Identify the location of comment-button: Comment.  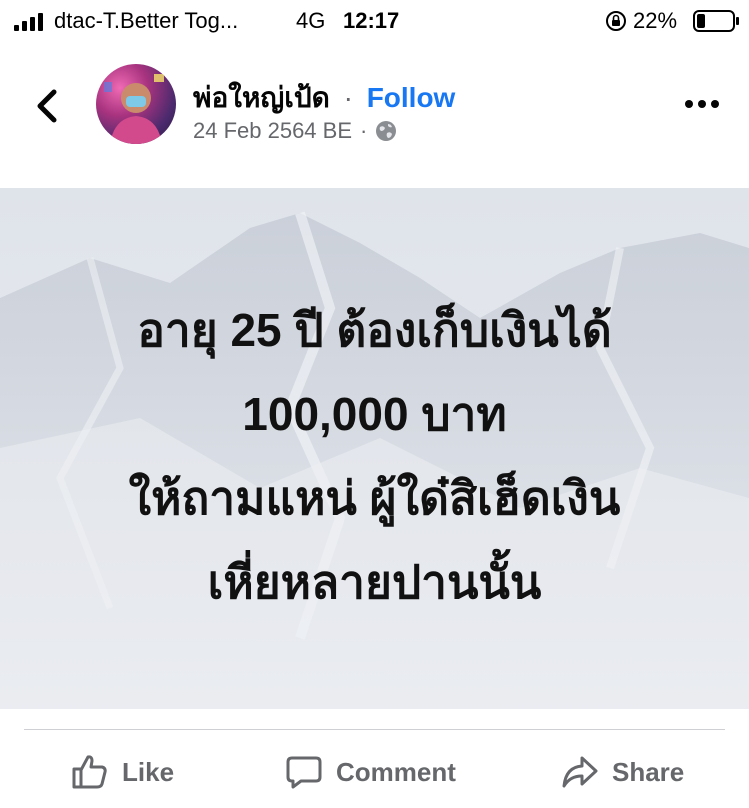
(370, 772).